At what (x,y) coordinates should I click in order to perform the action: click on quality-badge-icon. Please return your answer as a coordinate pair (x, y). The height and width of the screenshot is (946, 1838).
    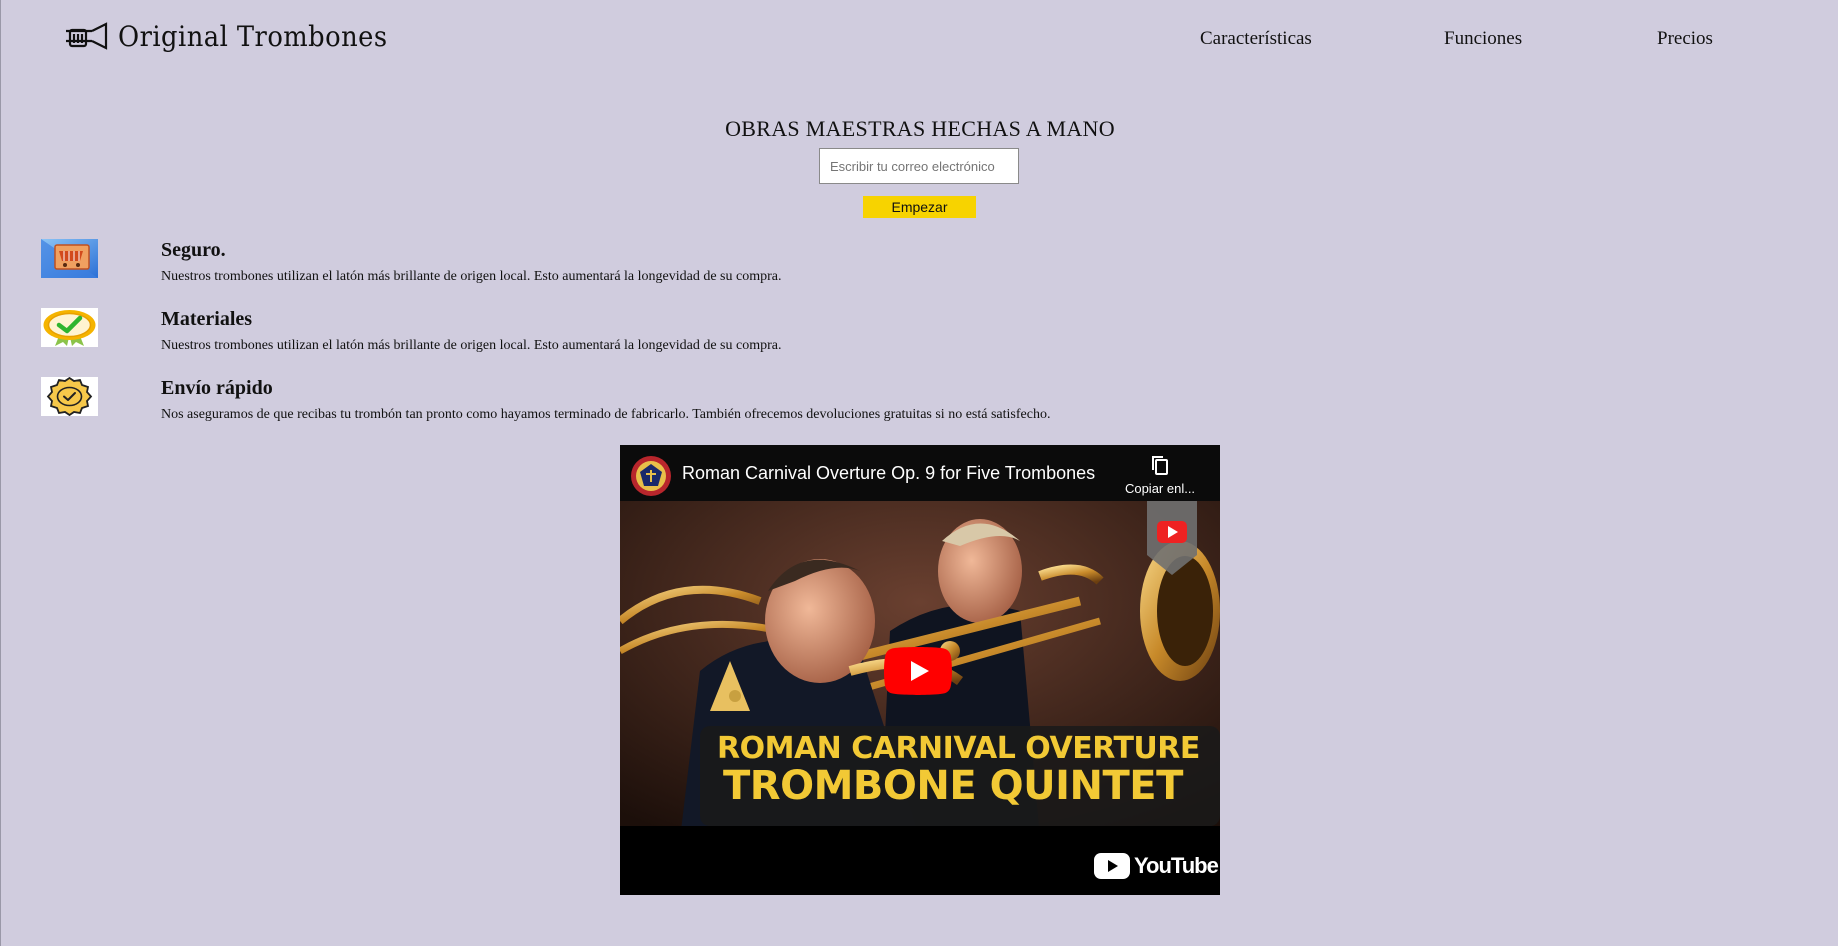
    Looking at the image, I should click on (69, 327).